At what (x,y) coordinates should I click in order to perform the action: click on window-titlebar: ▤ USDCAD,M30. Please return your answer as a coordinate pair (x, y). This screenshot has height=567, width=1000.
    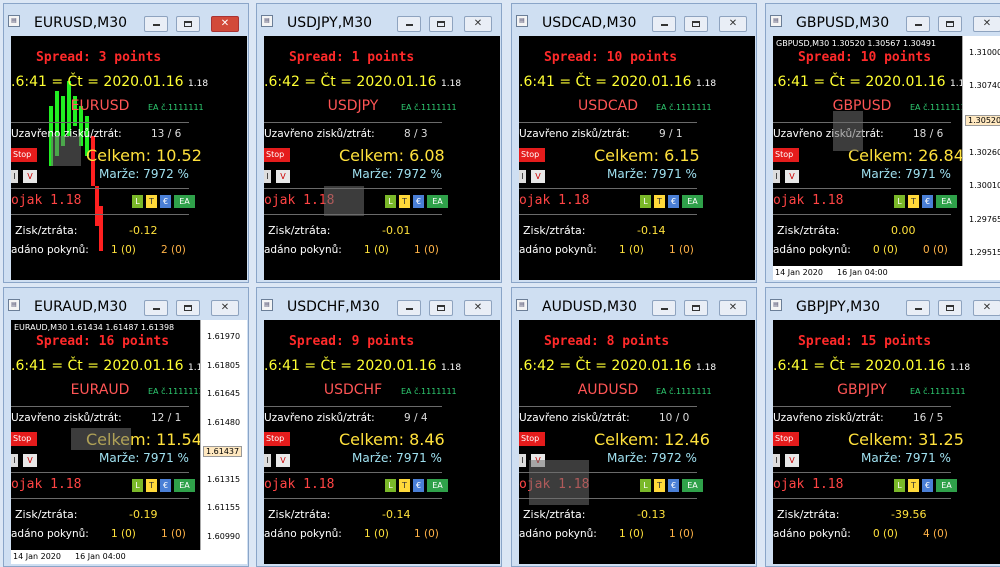
    Looking at the image, I should click on (634, 20).